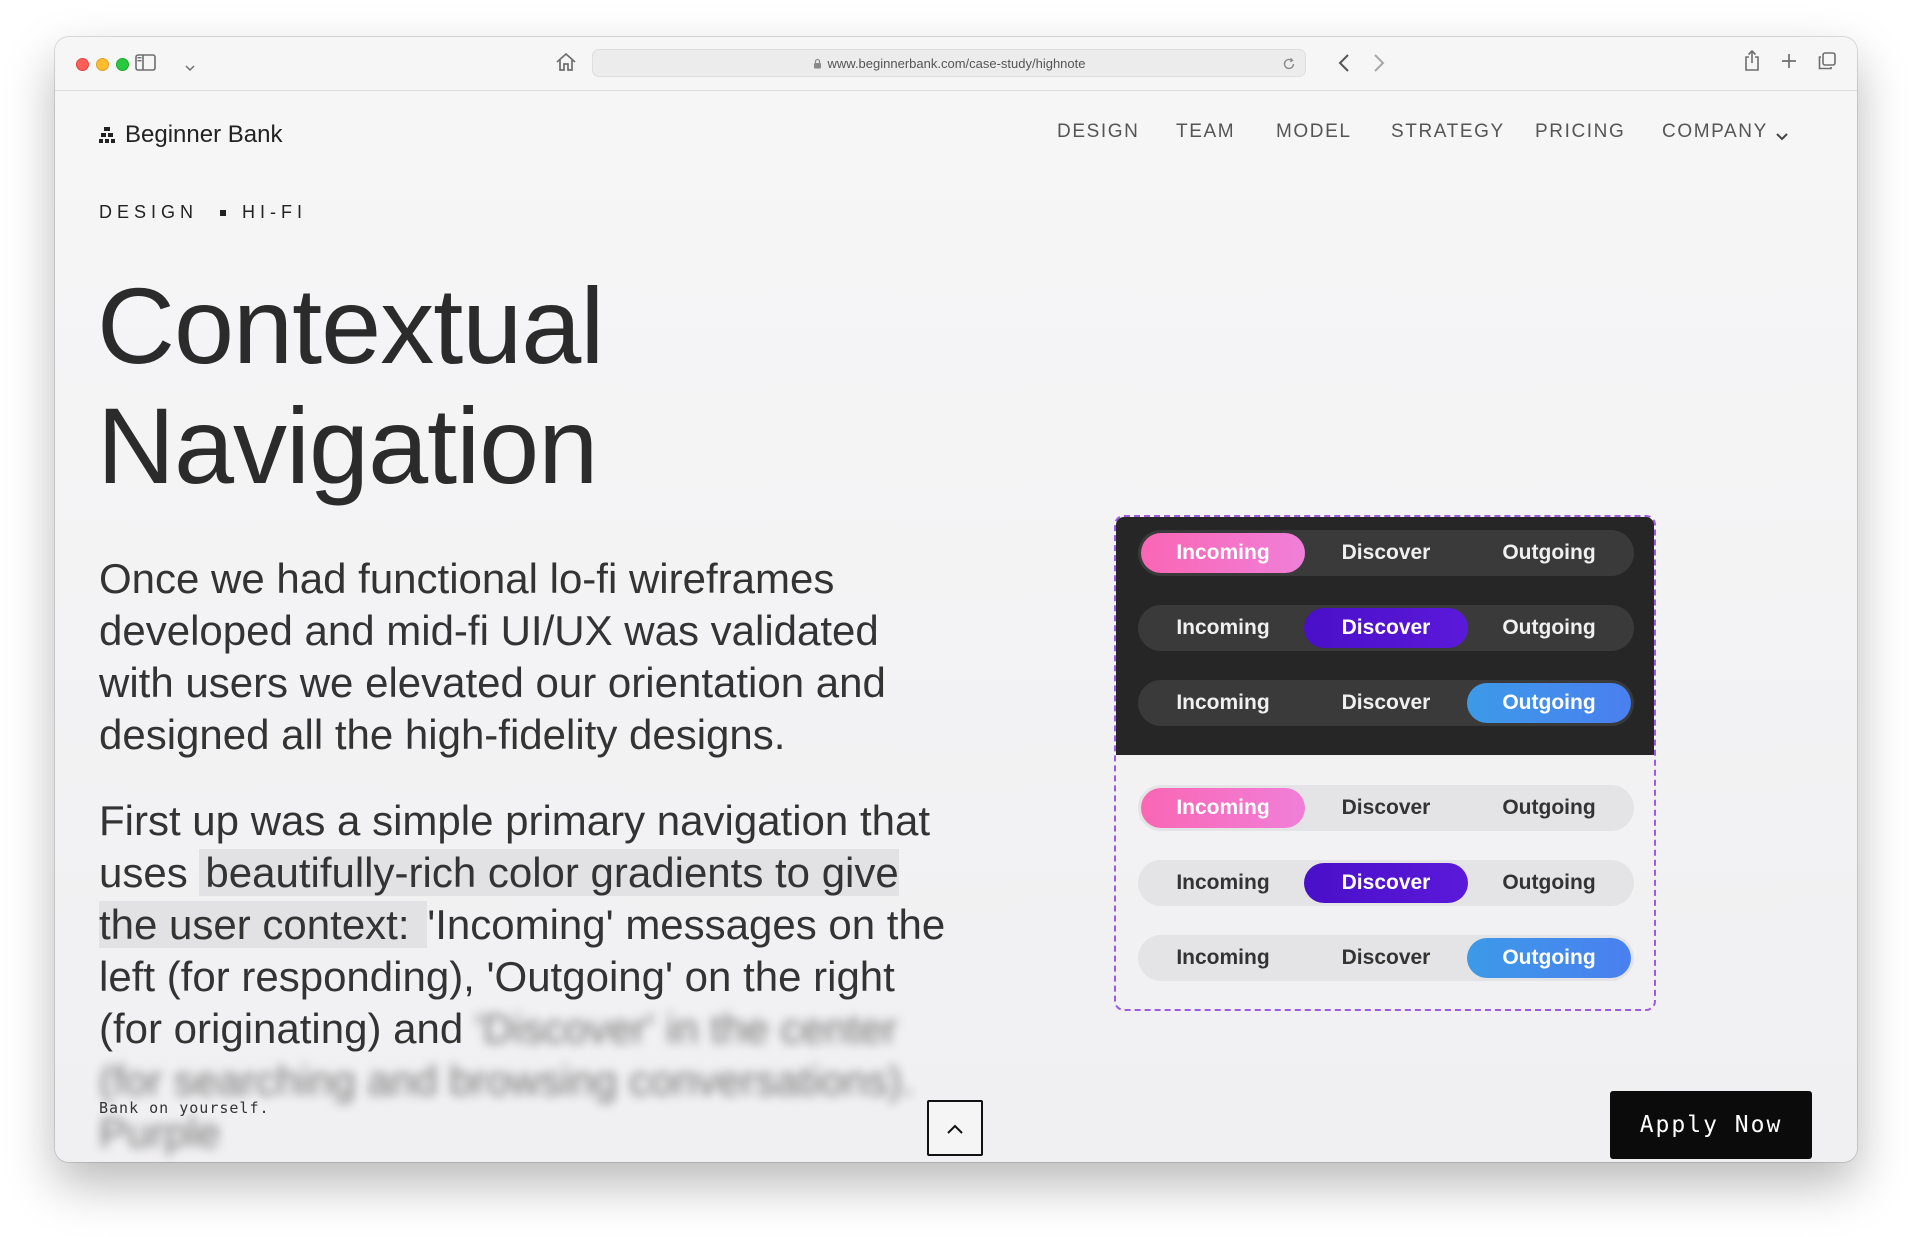 This screenshot has width=1912, height=1237. I want to click on dark-nav-outgoing: Incoming Discover Outgoing, so click(1386, 703).